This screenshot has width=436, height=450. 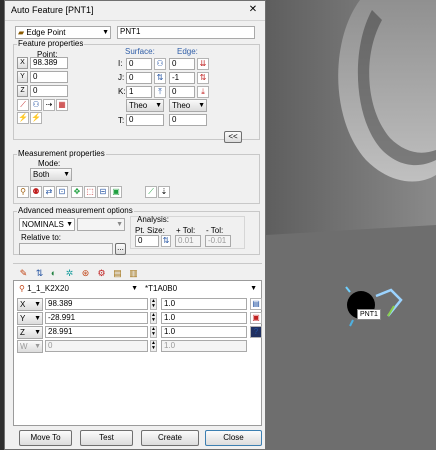 I want to click on sample-hits-icon: ✥, so click(x=77, y=192).